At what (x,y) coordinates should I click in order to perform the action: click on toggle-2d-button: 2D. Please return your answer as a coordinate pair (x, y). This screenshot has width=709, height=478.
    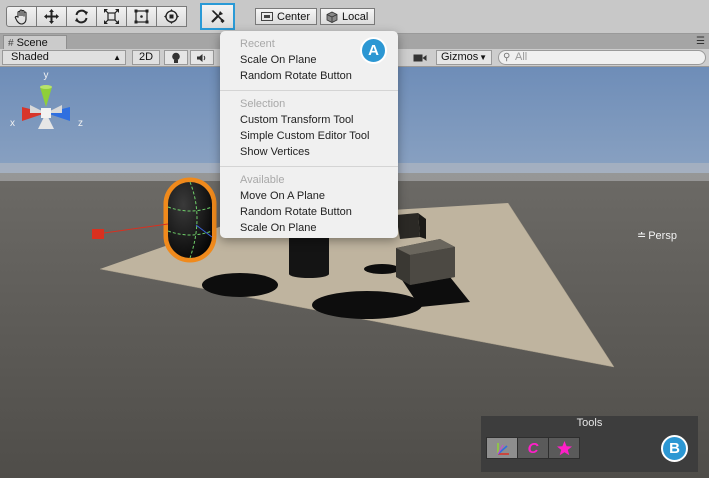
    Looking at the image, I should click on (146, 57).